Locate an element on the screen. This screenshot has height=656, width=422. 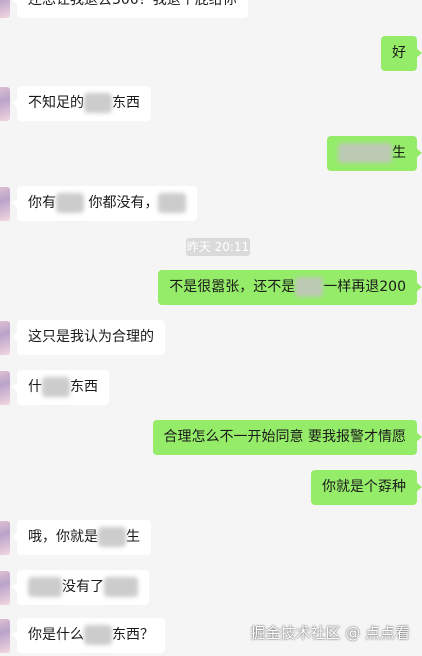
message-received: 什 东西 is located at coordinates (54, 387).